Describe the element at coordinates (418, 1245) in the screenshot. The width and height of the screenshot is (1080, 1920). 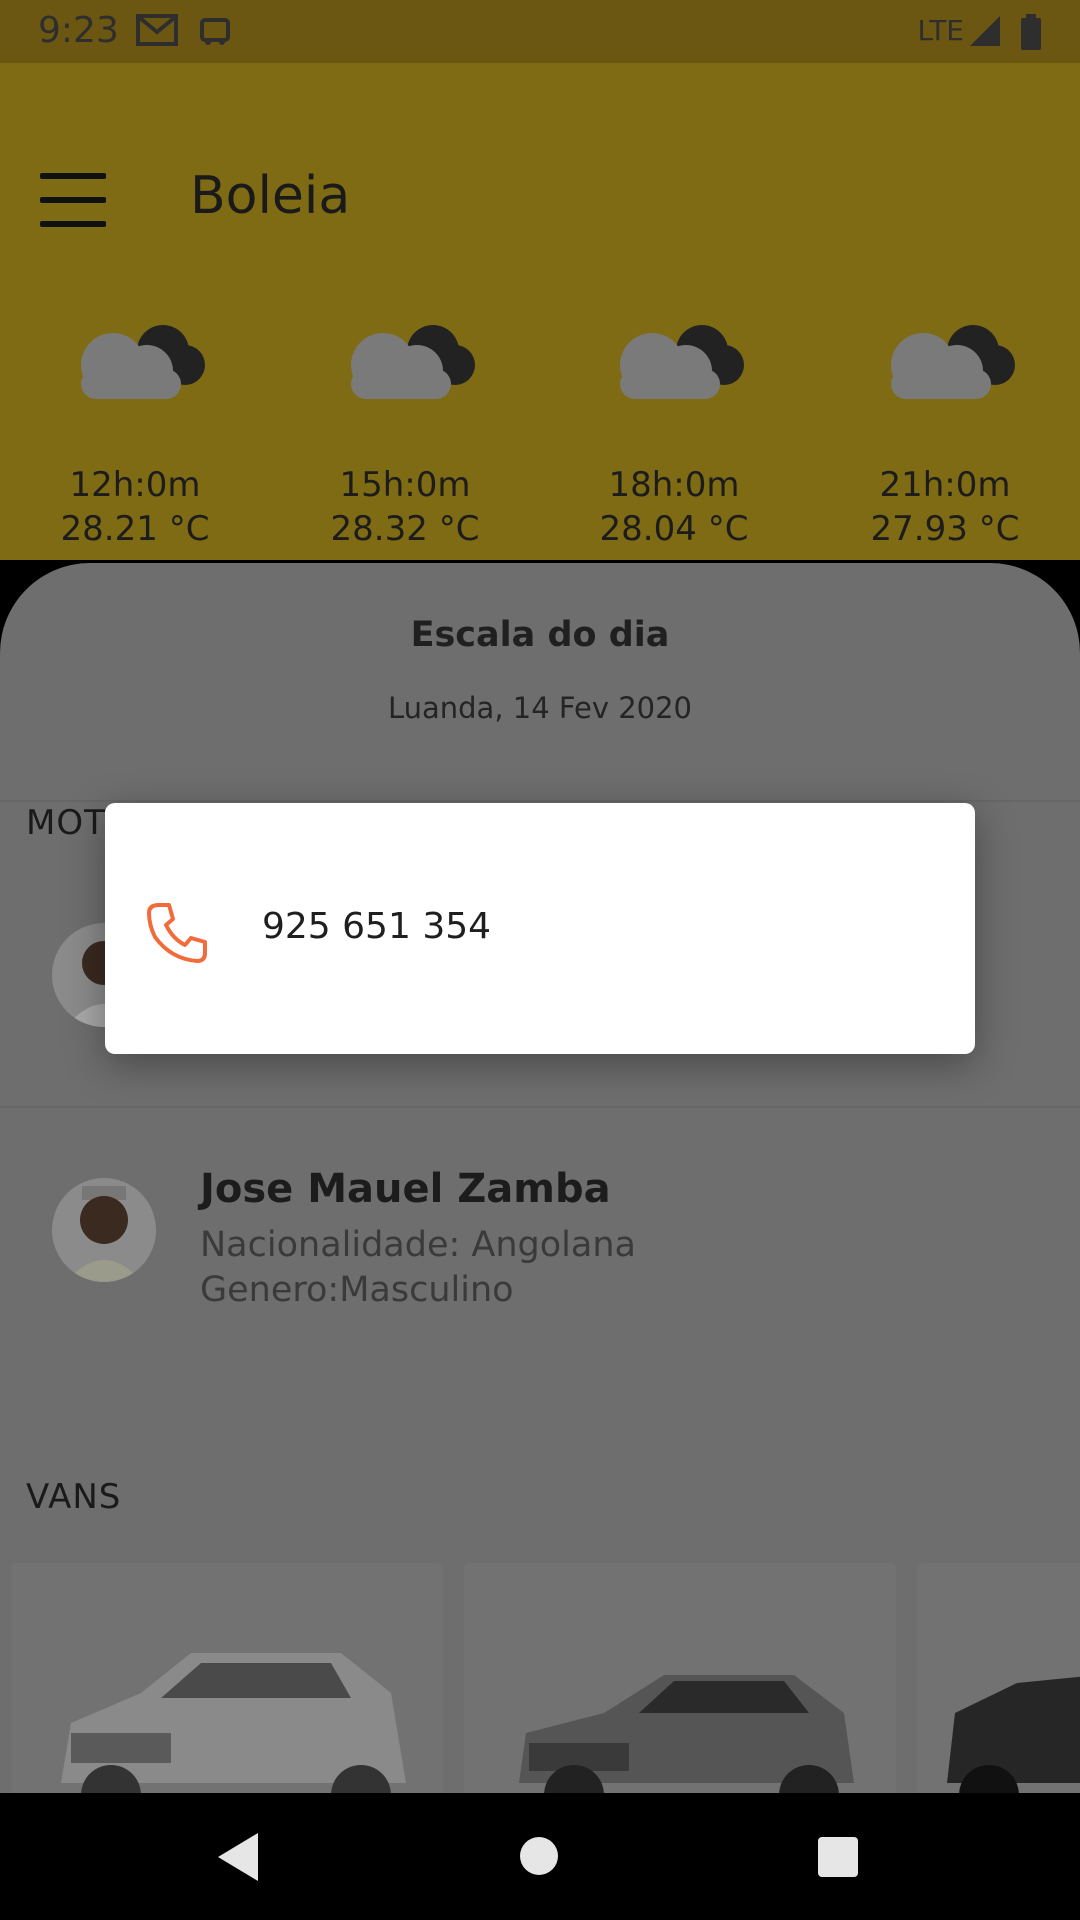
I see `driver-nationality: Nacionalidade: Angolana` at that location.